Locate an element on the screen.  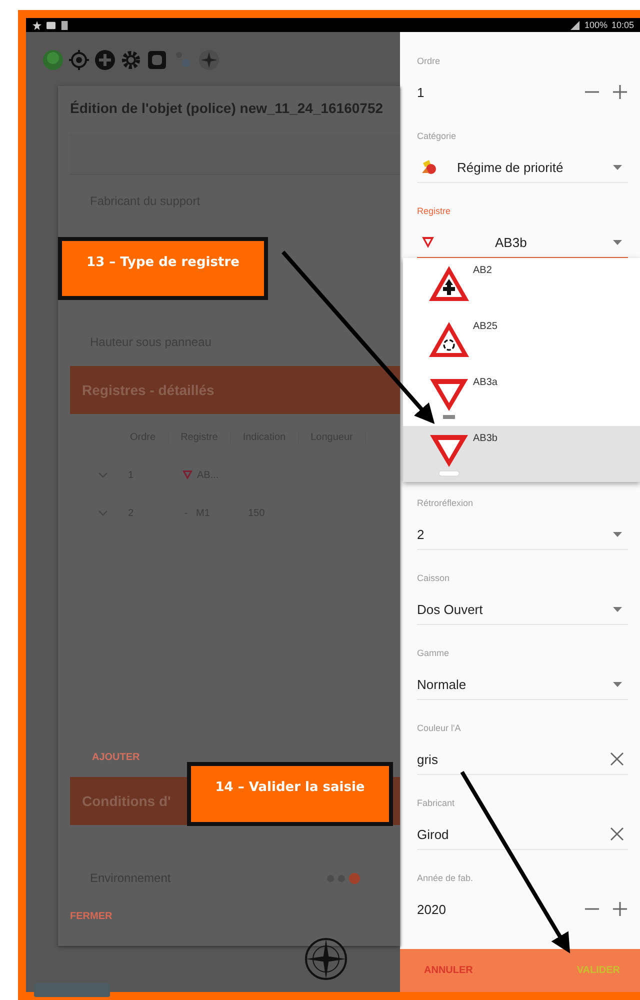
callout-label: 14 – Valider la saisie is located at coordinates (290, 794).